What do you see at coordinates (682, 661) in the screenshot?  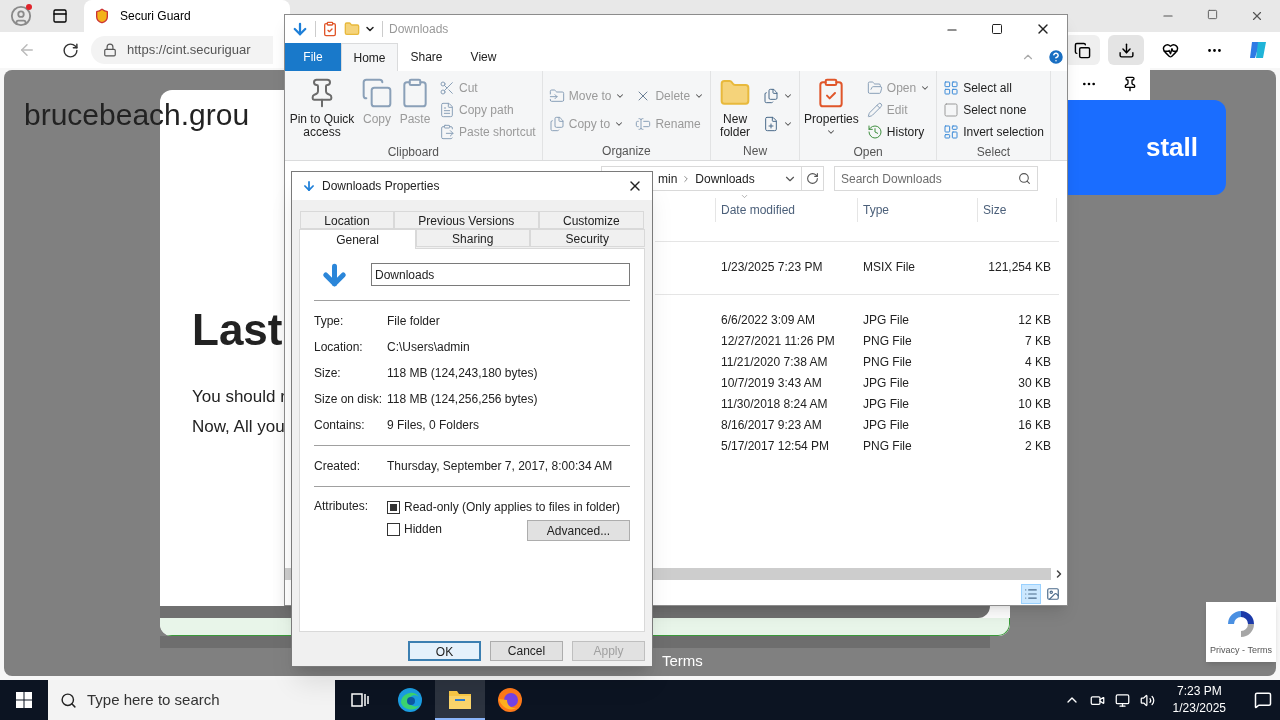 I see `terms-link: Terms` at bounding box center [682, 661].